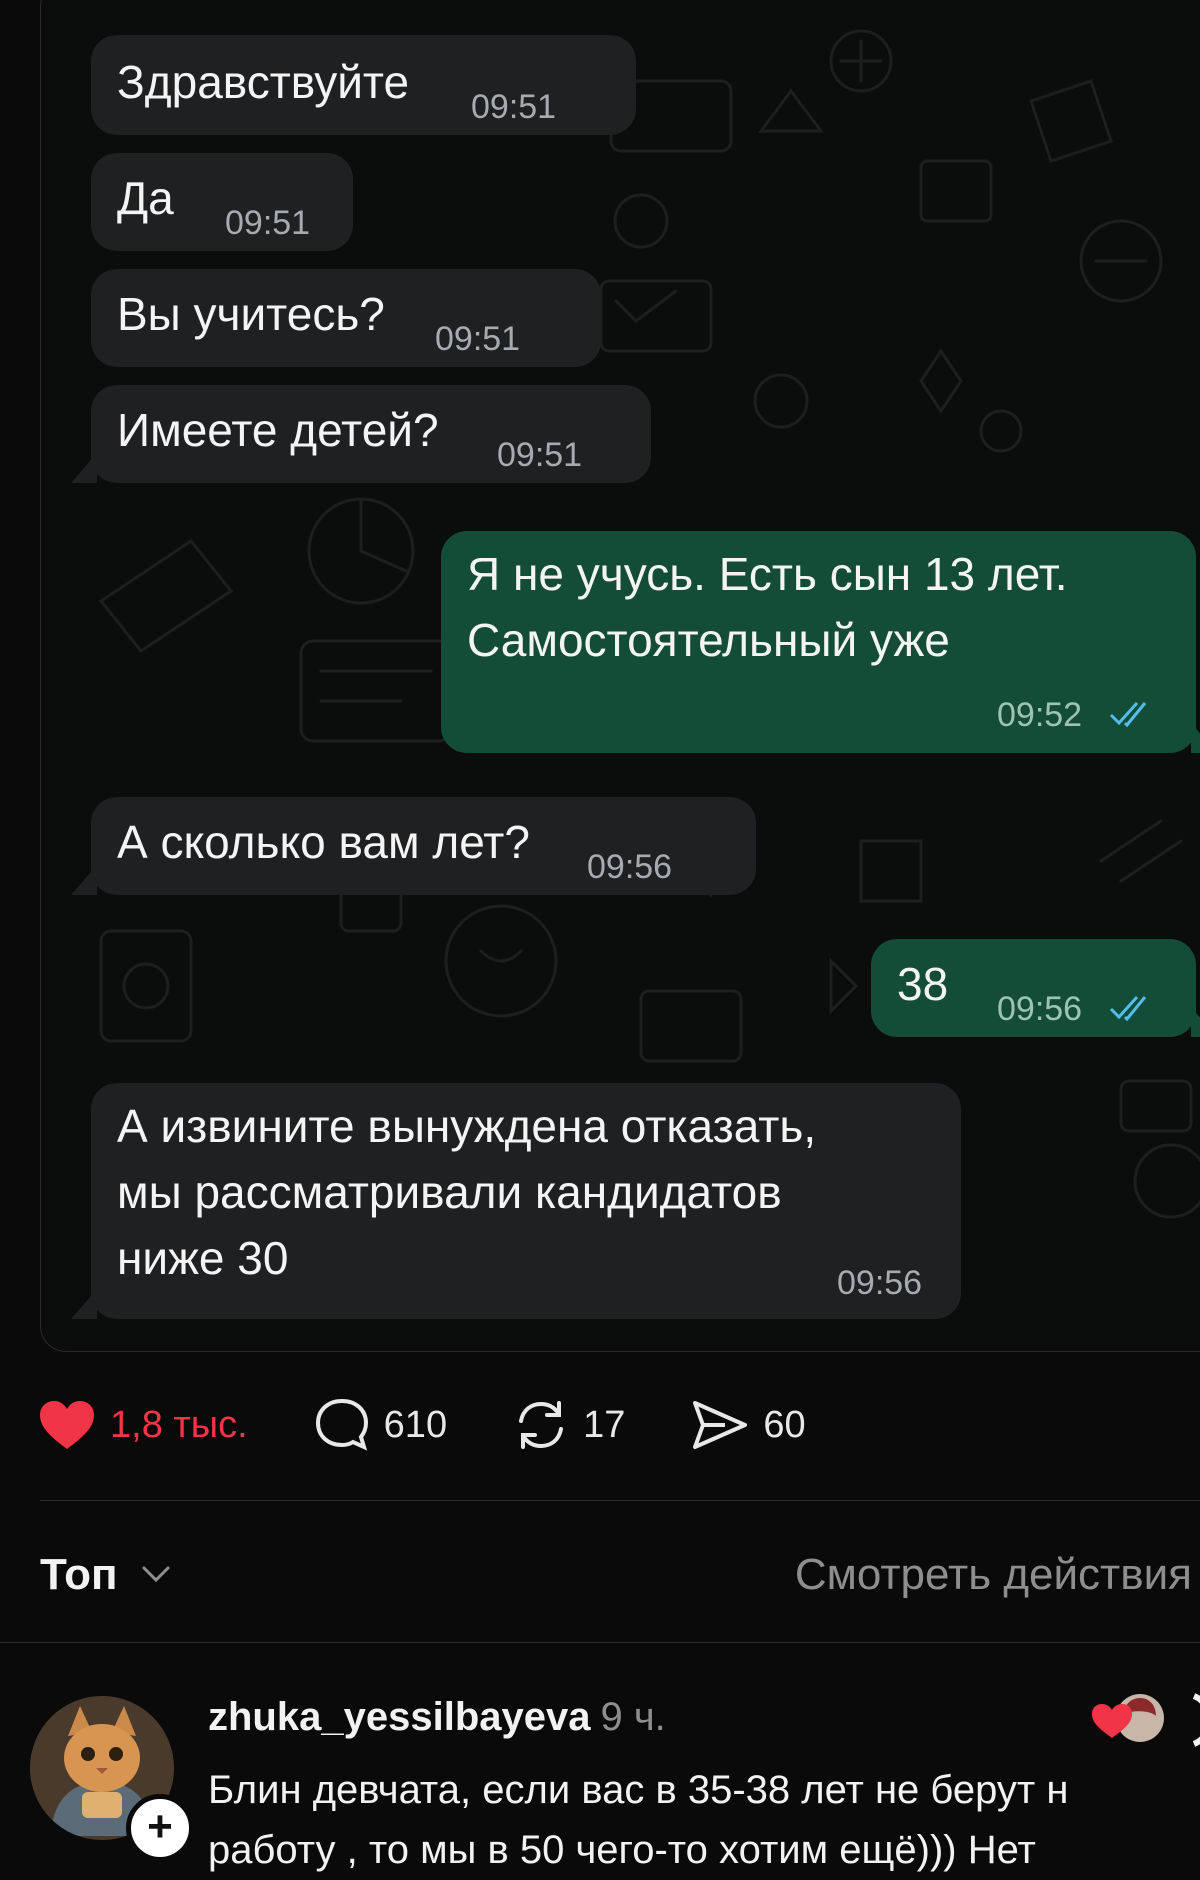 The width and height of the screenshot is (1200, 1880). What do you see at coordinates (160, 1828) in the screenshot?
I see `follow-plus-button: +` at bounding box center [160, 1828].